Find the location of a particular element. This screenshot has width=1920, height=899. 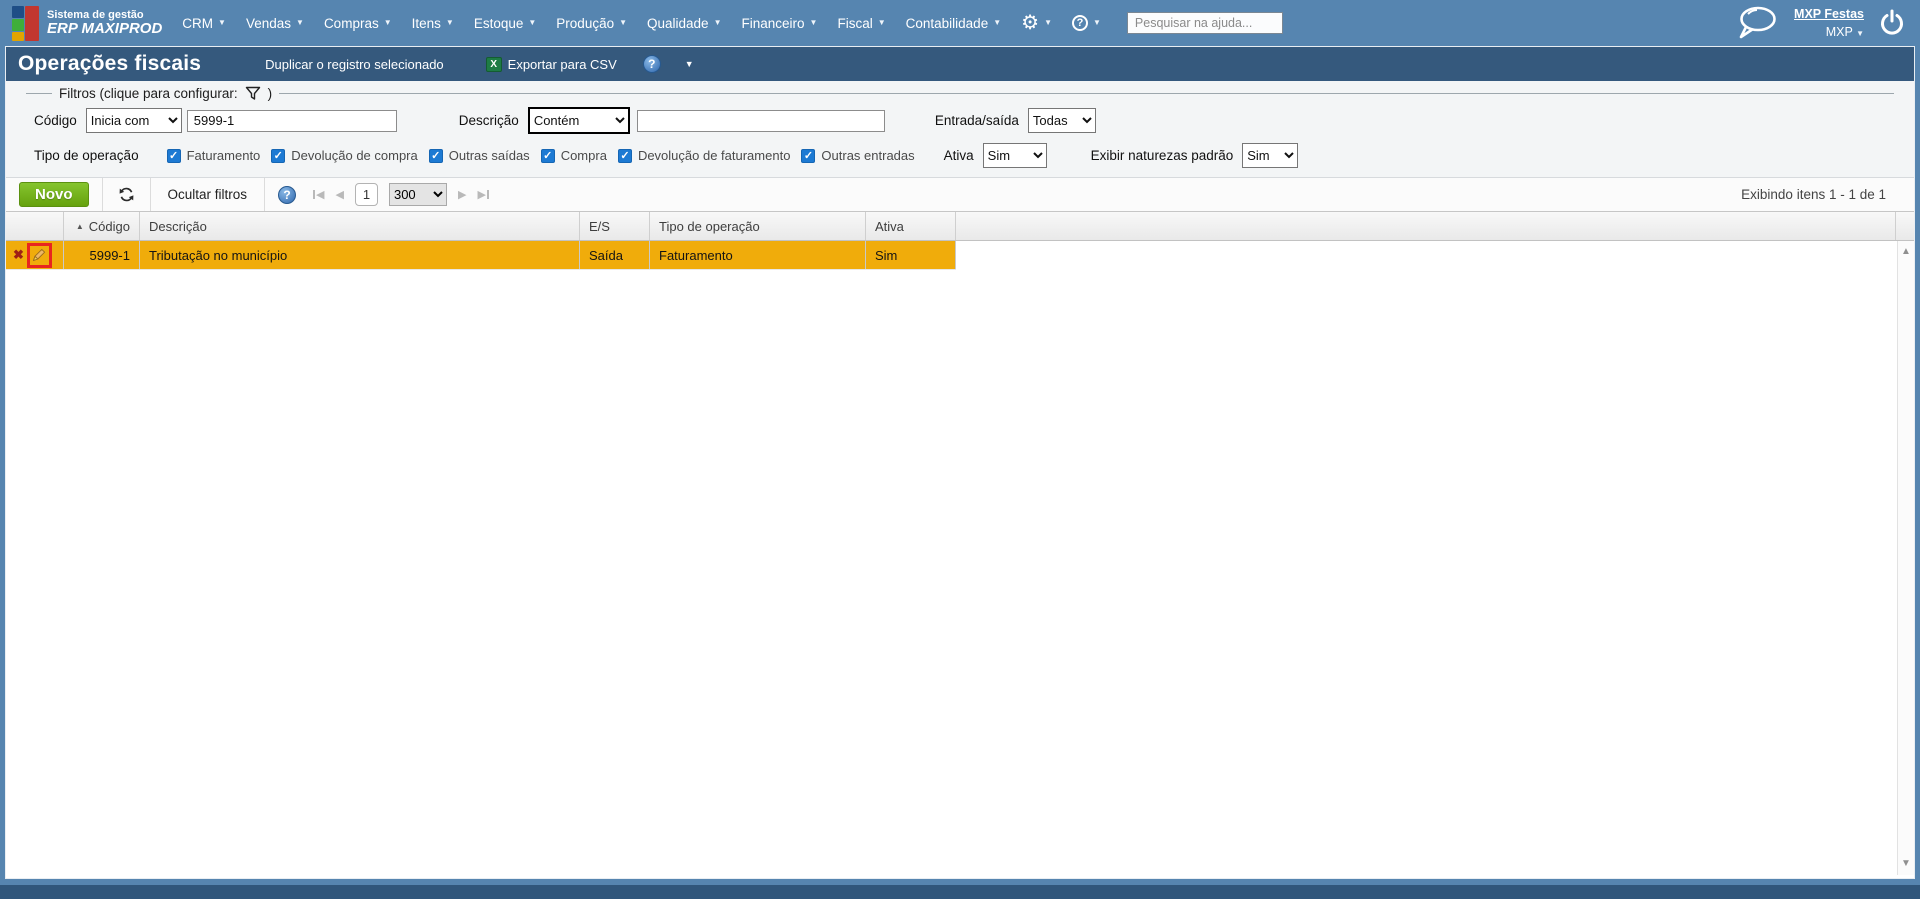

column-header-es: E/S is located at coordinates (615, 226).